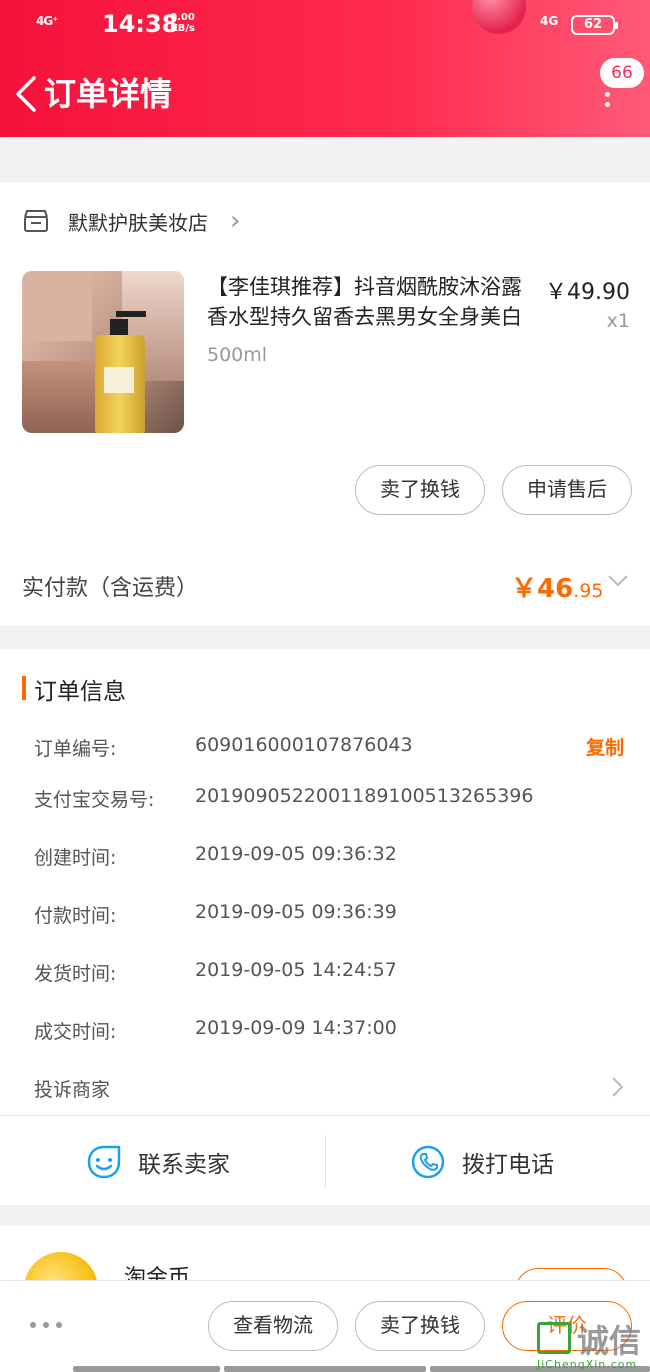  What do you see at coordinates (36, 221) in the screenshot?
I see `shop-icon` at bounding box center [36, 221].